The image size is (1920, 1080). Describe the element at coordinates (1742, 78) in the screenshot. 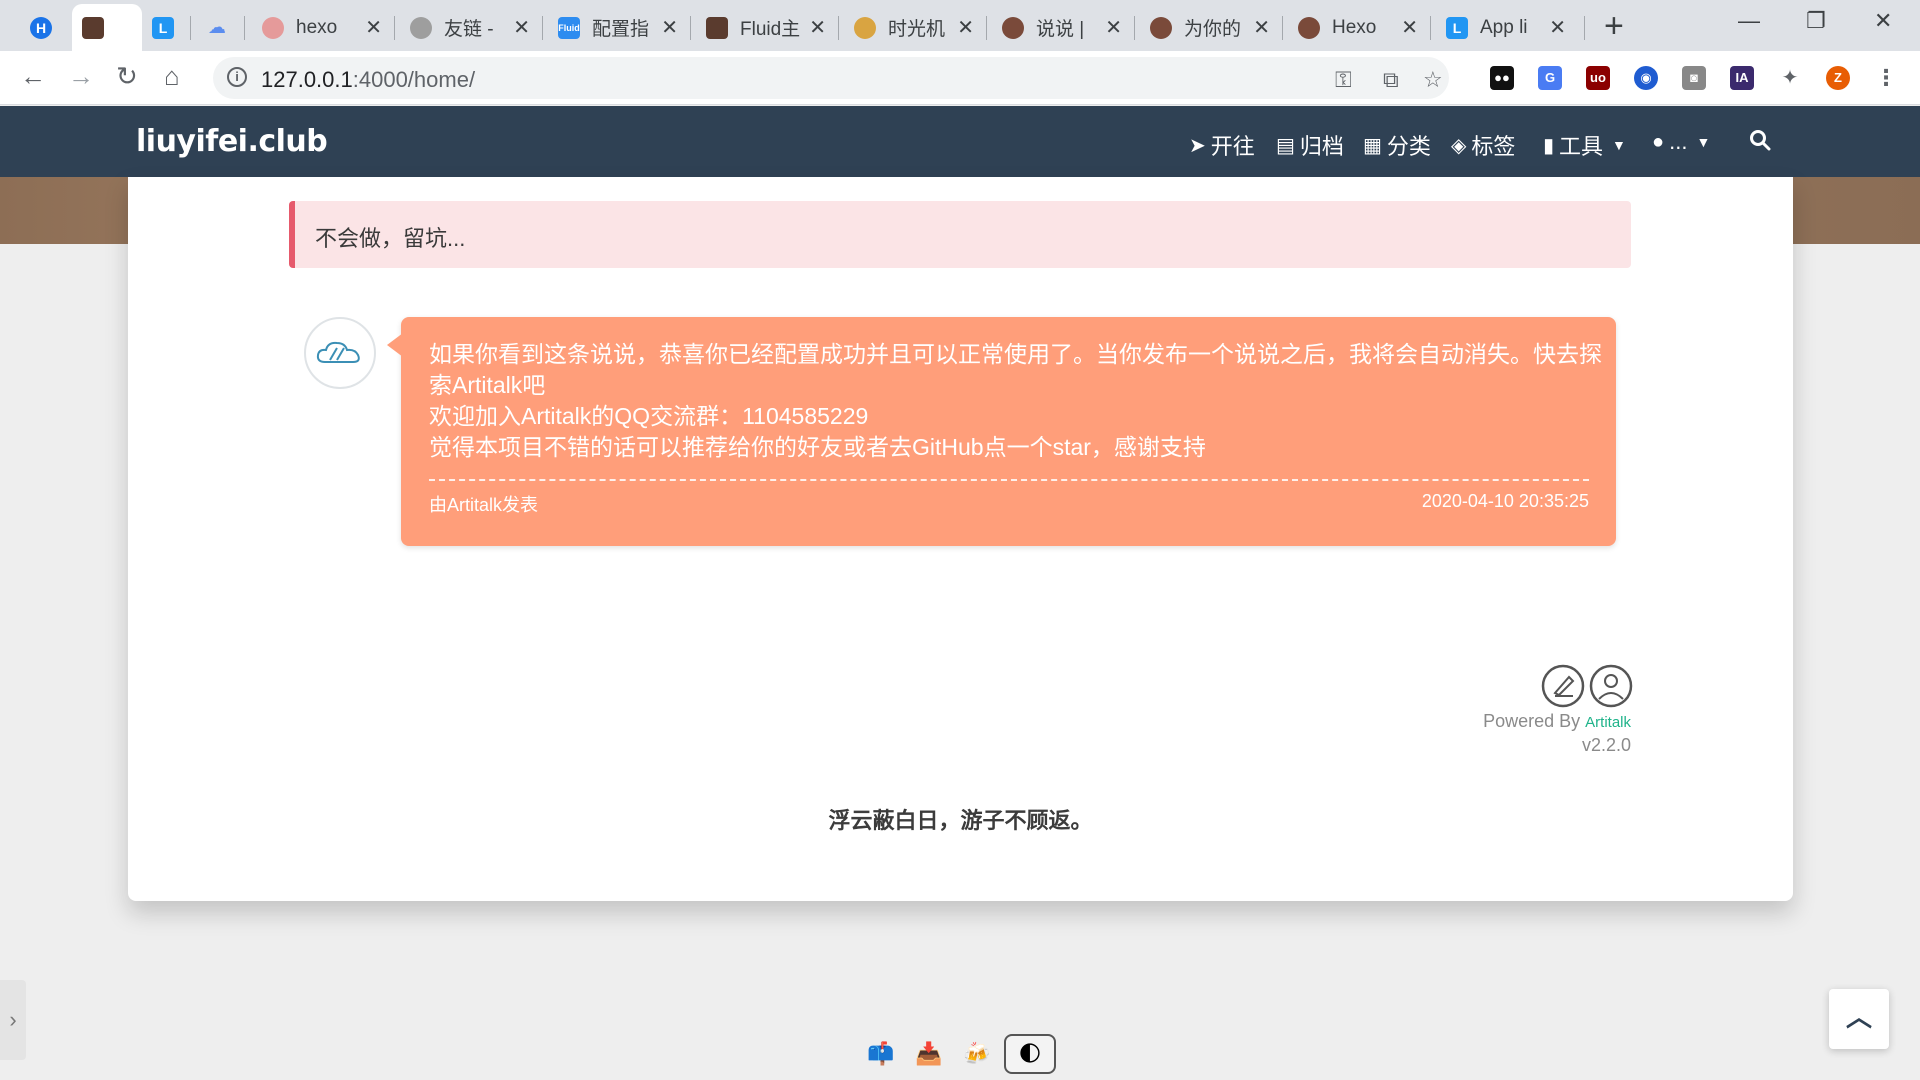

I see `ia-icon: IA` at that location.